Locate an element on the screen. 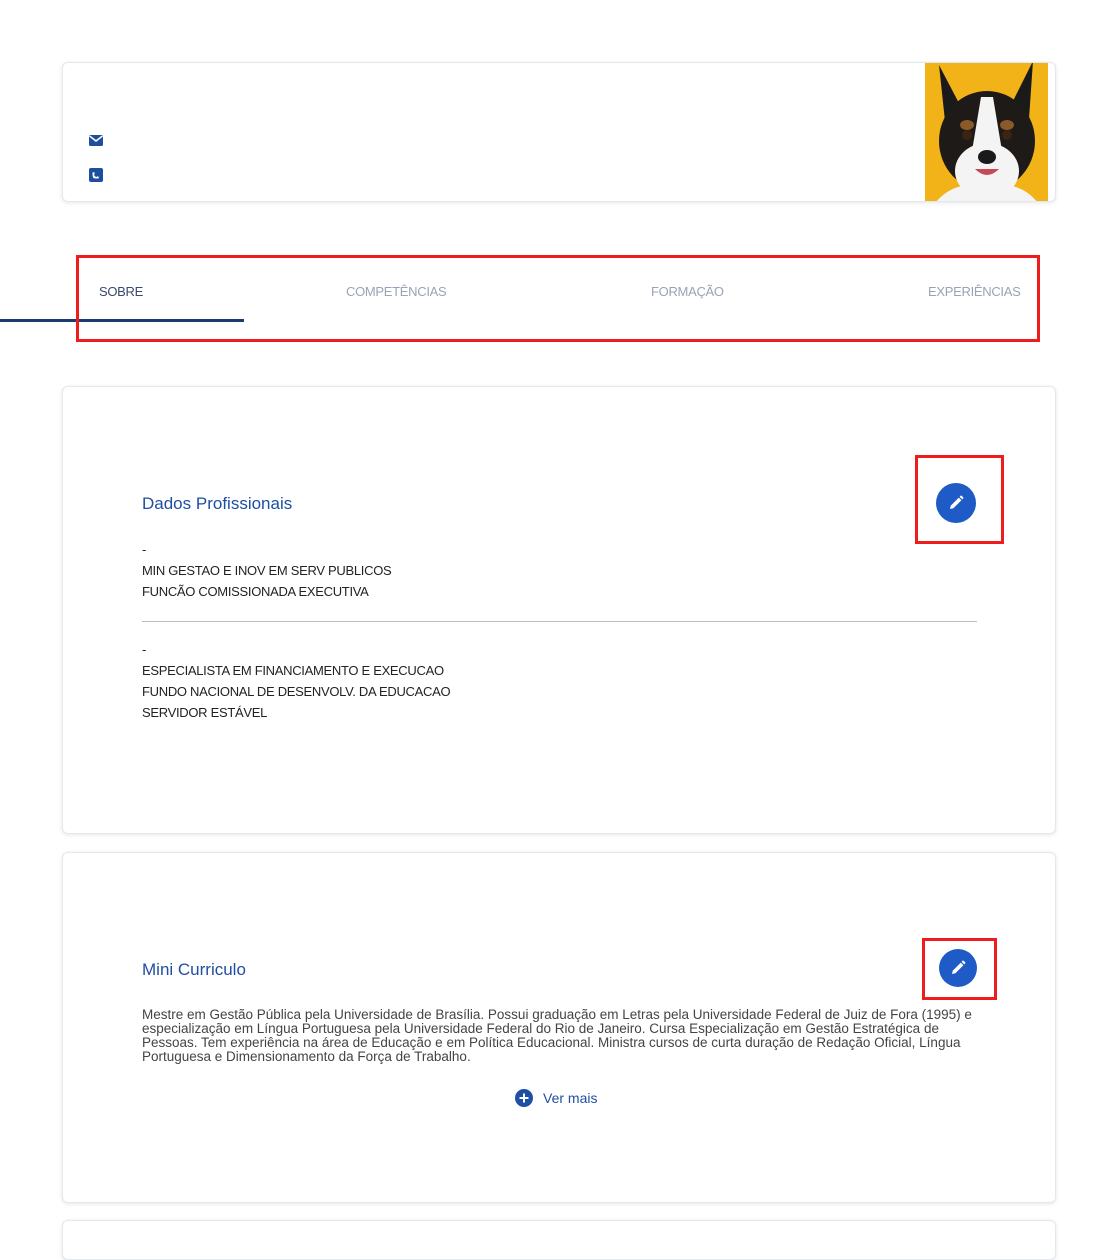 The height and width of the screenshot is (1260, 1118). section-title: Dados Profissionais is located at coordinates (217, 503).